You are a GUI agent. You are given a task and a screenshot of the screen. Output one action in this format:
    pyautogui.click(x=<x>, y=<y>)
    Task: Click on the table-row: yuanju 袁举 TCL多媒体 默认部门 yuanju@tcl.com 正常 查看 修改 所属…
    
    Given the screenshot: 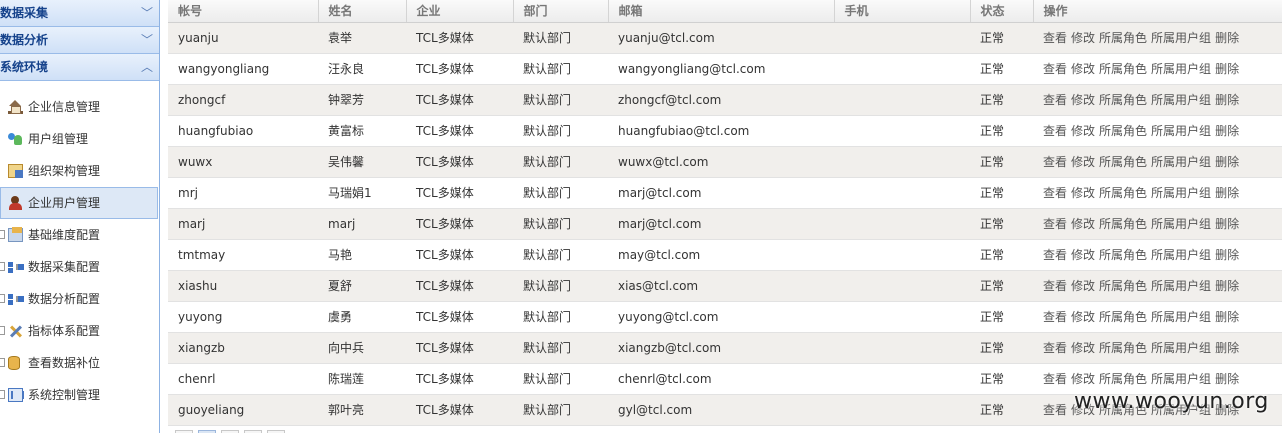 What is the action you would take?
    pyautogui.click(x=725, y=38)
    